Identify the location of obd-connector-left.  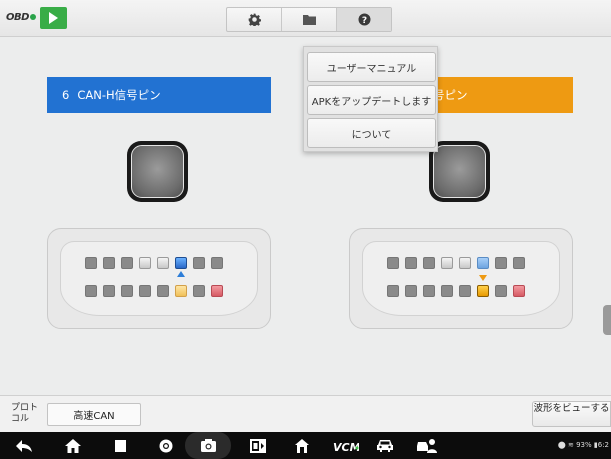
(159, 278).